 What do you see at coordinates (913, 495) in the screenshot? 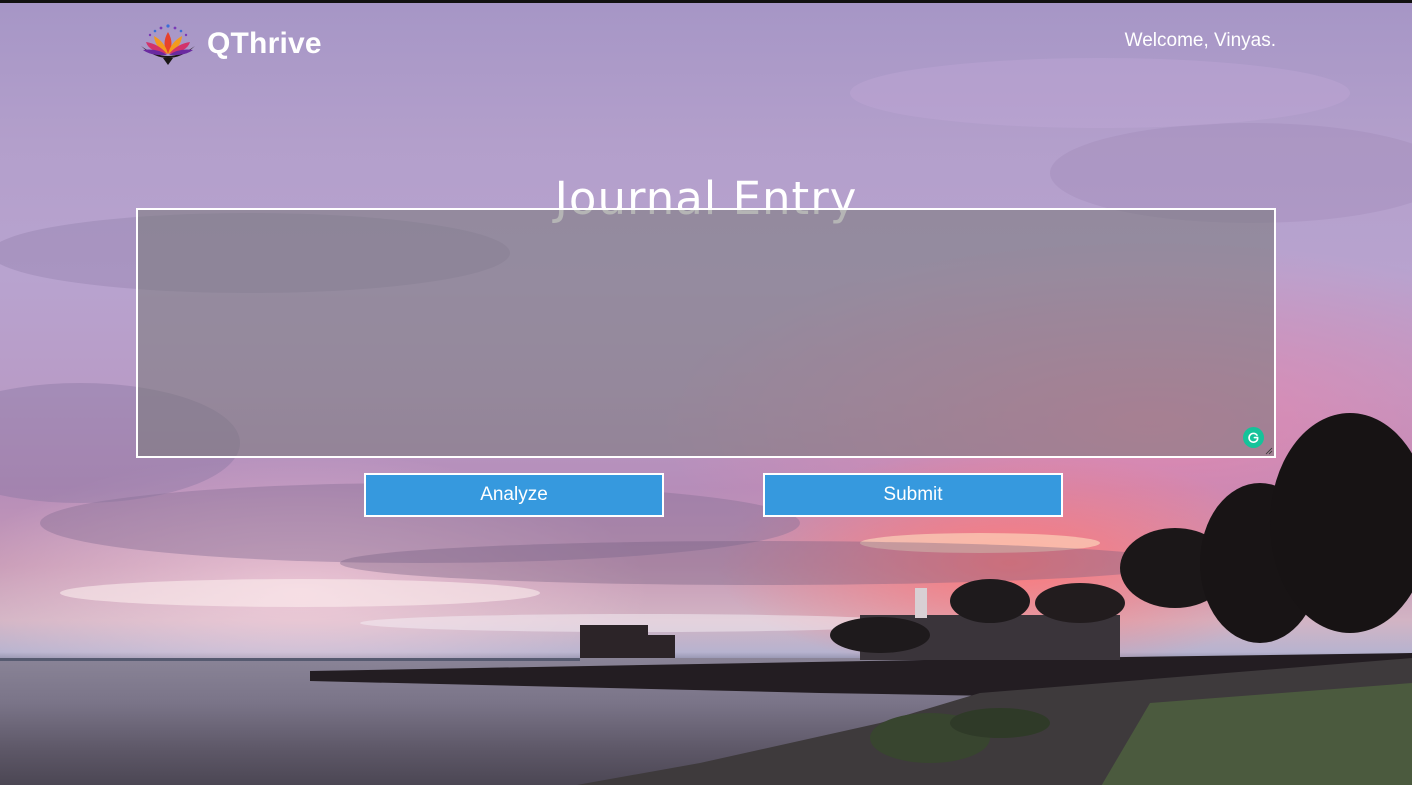
I see `submit-button: Submit` at bounding box center [913, 495].